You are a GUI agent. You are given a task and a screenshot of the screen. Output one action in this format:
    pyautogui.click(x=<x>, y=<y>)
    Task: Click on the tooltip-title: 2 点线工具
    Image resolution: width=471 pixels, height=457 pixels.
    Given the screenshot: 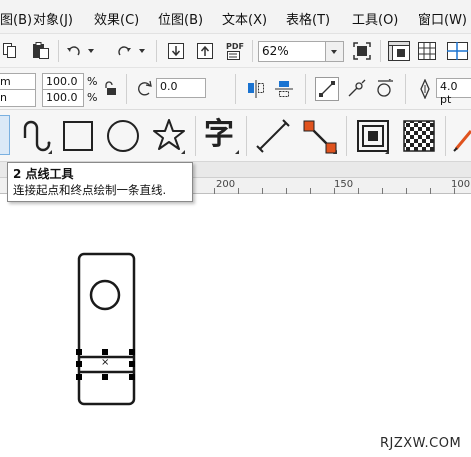 What is the action you would take?
    pyautogui.click(x=43, y=174)
    